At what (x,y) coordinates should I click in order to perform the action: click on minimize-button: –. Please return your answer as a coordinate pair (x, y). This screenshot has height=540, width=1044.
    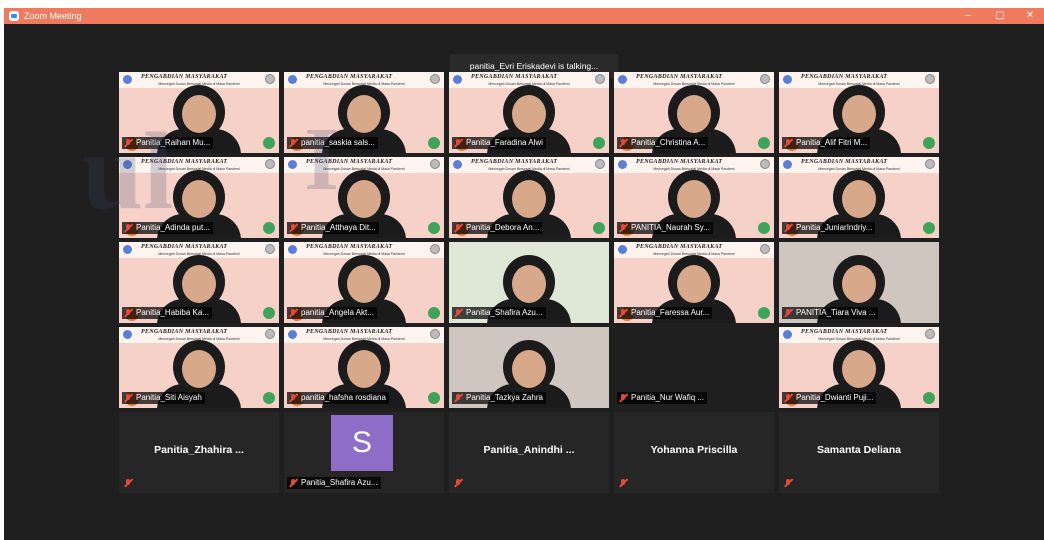
    Looking at the image, I should click on (968, 16).